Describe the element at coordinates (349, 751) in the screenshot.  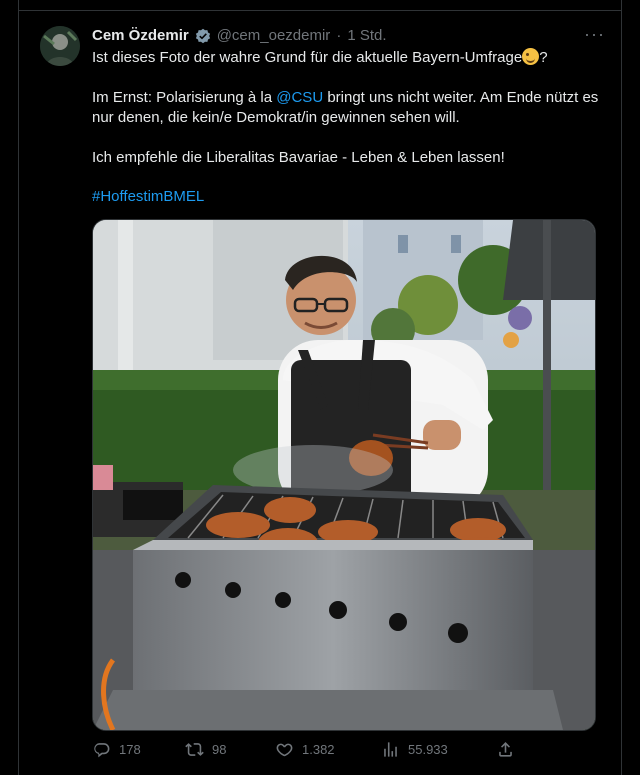
I see `tweet-actions: 178 98 1.382 55.933` at that location.